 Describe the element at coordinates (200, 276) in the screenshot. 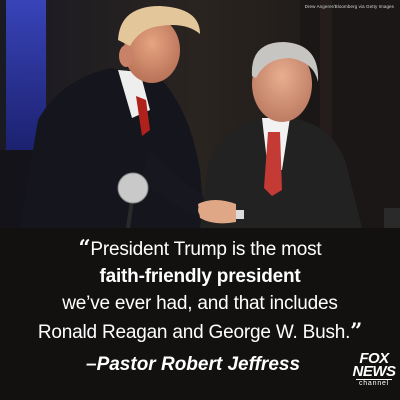

I see `quote-line-2: faith-friendly president` at that location.